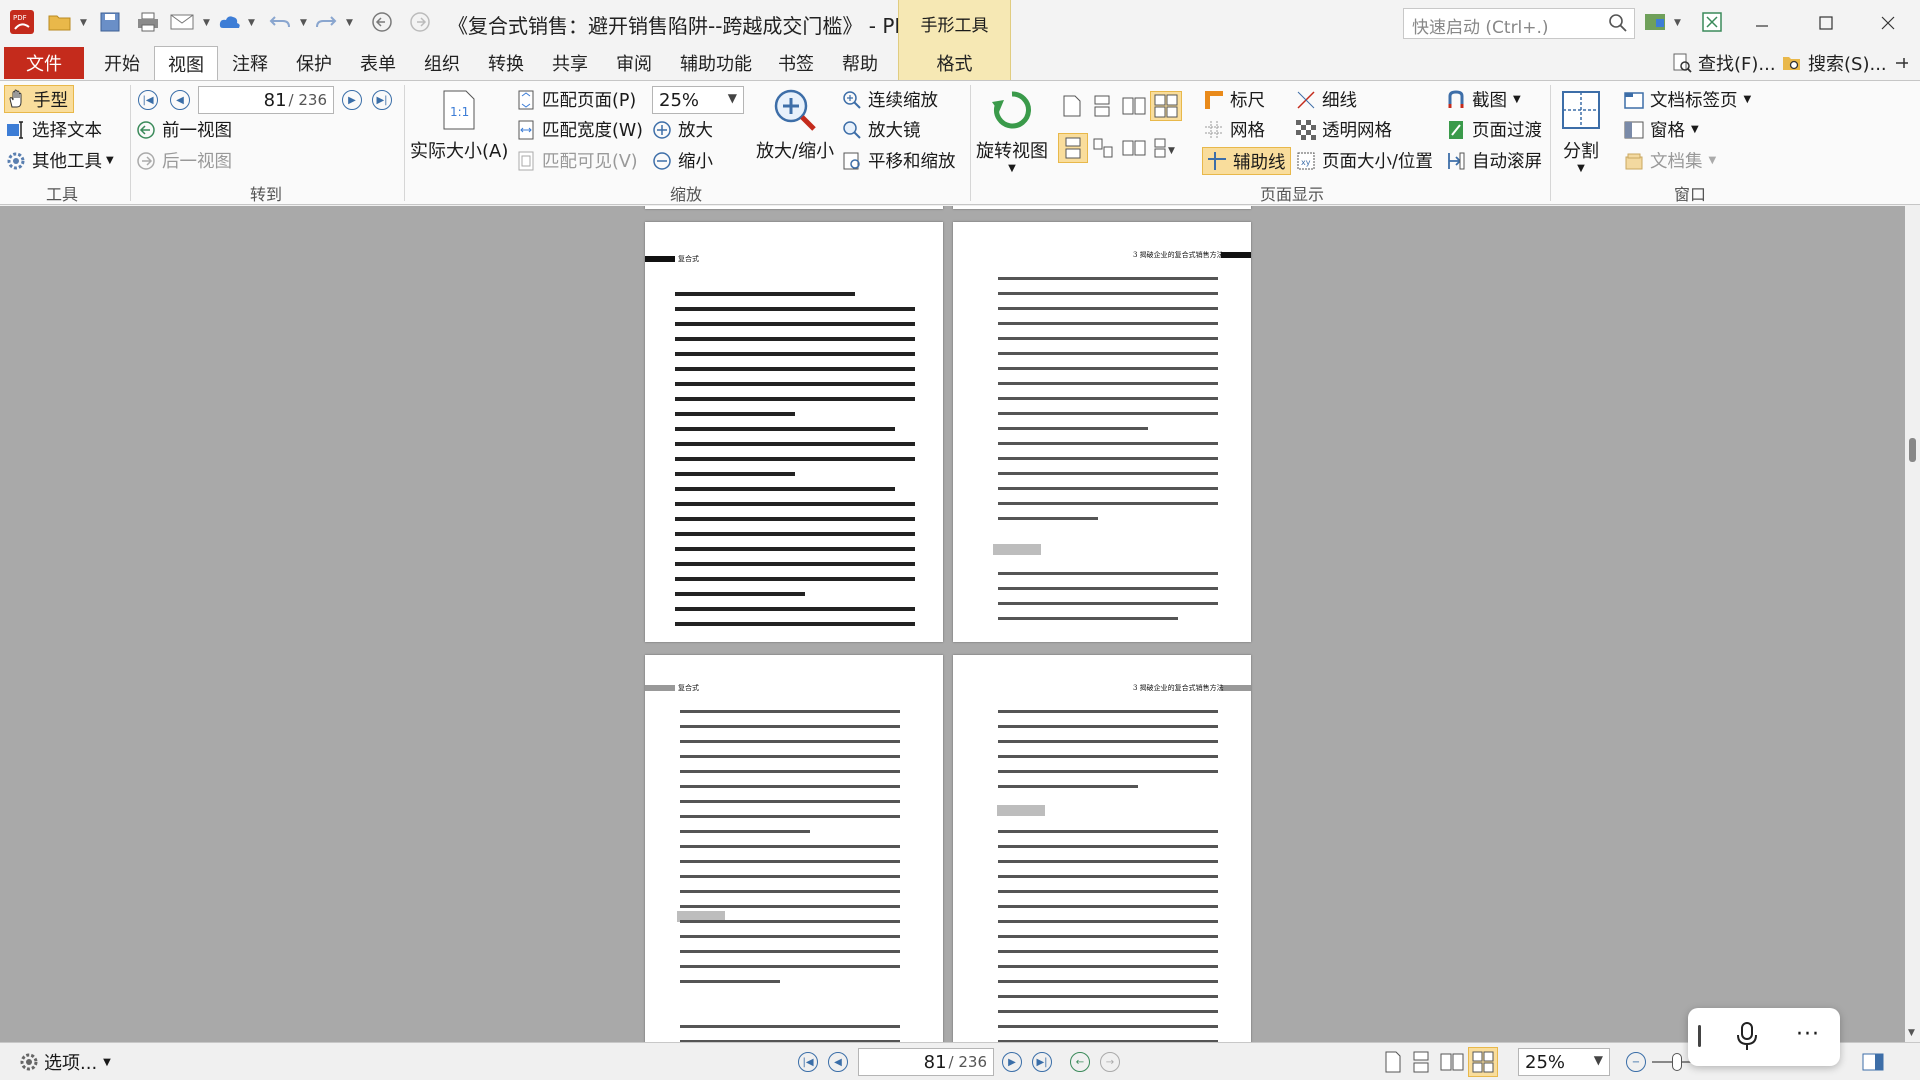  Describe the element at coordinates (22, 22) in the screenshot. I see `app-logo-icon: PDF` at that location.